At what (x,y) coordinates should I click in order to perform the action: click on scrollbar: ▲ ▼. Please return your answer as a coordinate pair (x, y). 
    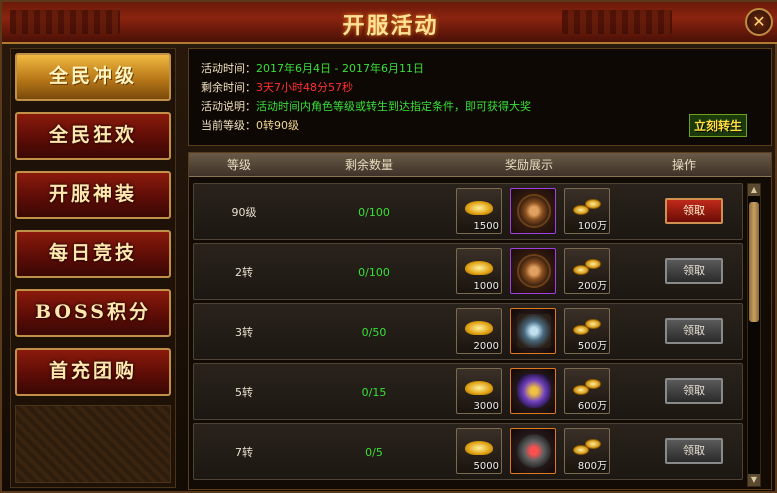
    Looking at the image, I should click on (754, 335).